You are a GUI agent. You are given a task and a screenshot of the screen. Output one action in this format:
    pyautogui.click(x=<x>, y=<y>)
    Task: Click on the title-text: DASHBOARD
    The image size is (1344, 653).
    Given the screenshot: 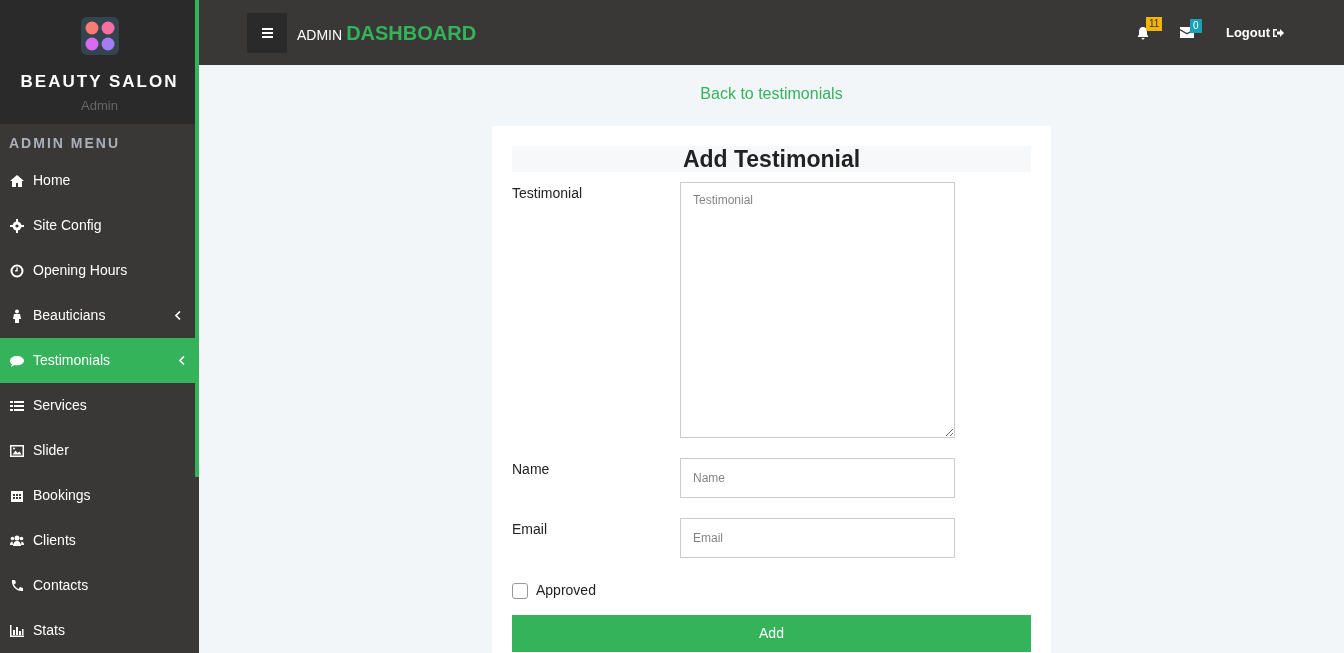 What is the action you would take?
    pyautogui.click(x=411, y=33)
    